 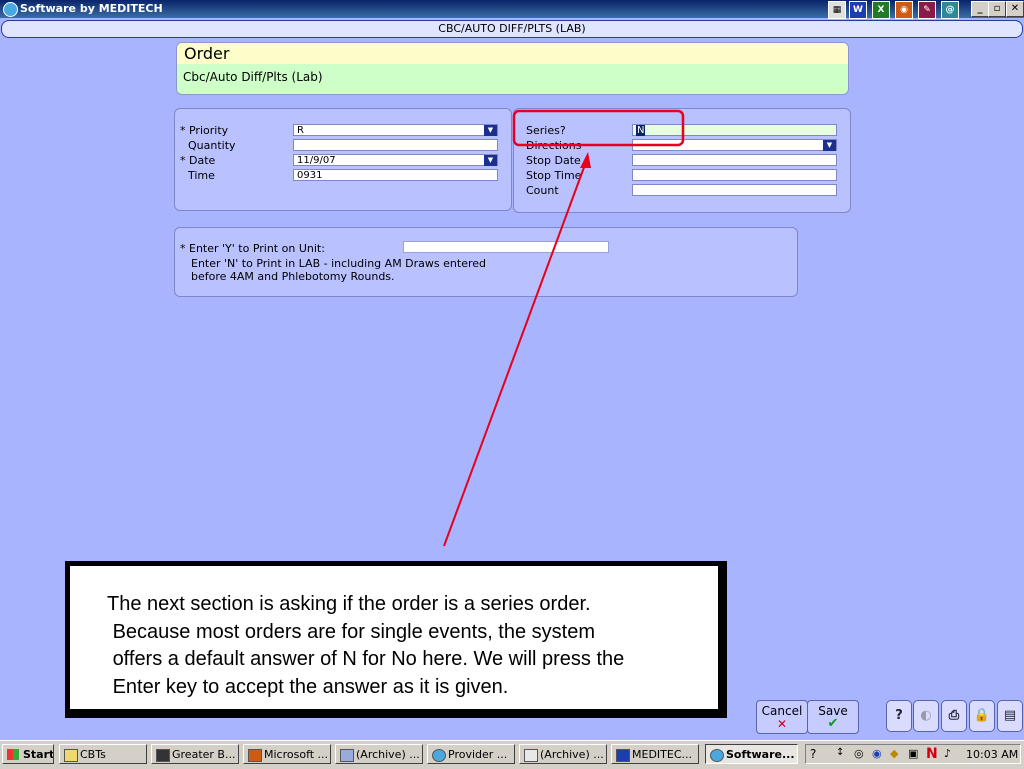 I want to click on taskbar-item-cbts: CBTs, so click(x=103, y=754).